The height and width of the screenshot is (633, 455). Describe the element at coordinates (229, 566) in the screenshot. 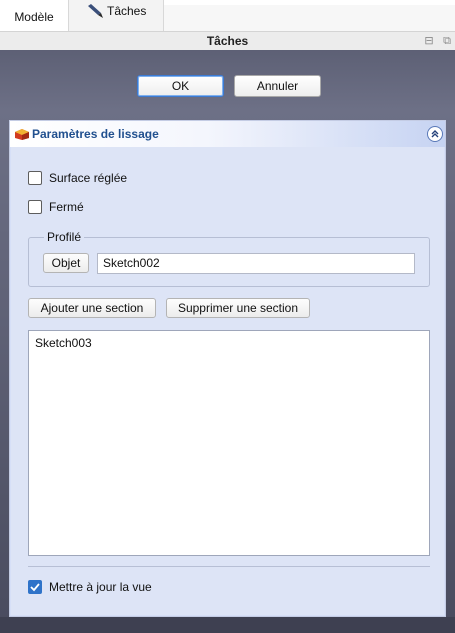

I see `divider` at that location.